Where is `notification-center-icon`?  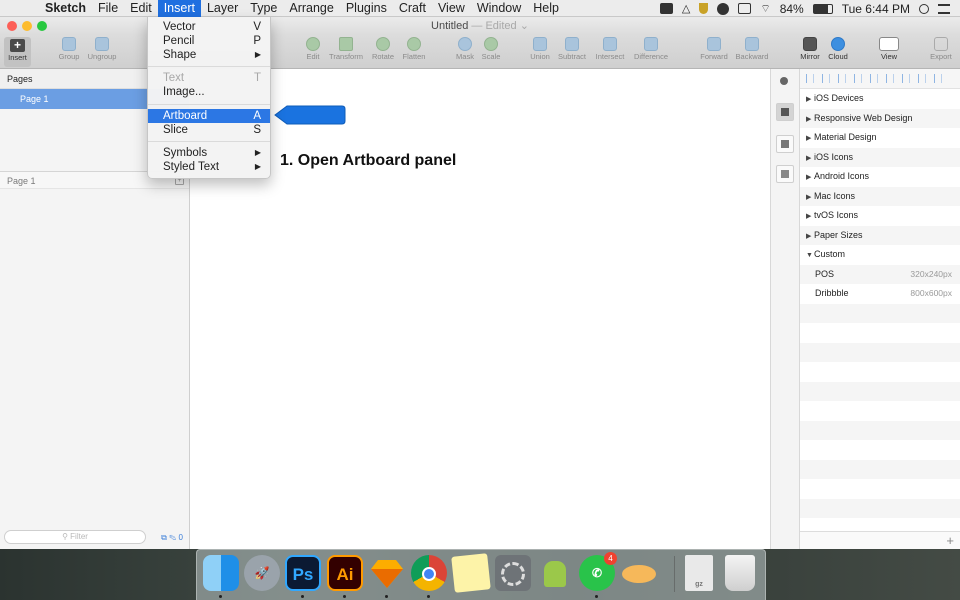
notification-center-icon is located at coordinates (944, 8).